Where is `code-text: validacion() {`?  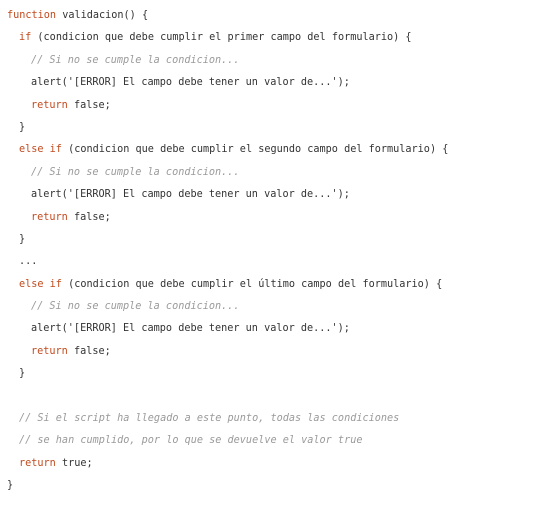
code-text: validacion() { is located at coordinates (102, 15).